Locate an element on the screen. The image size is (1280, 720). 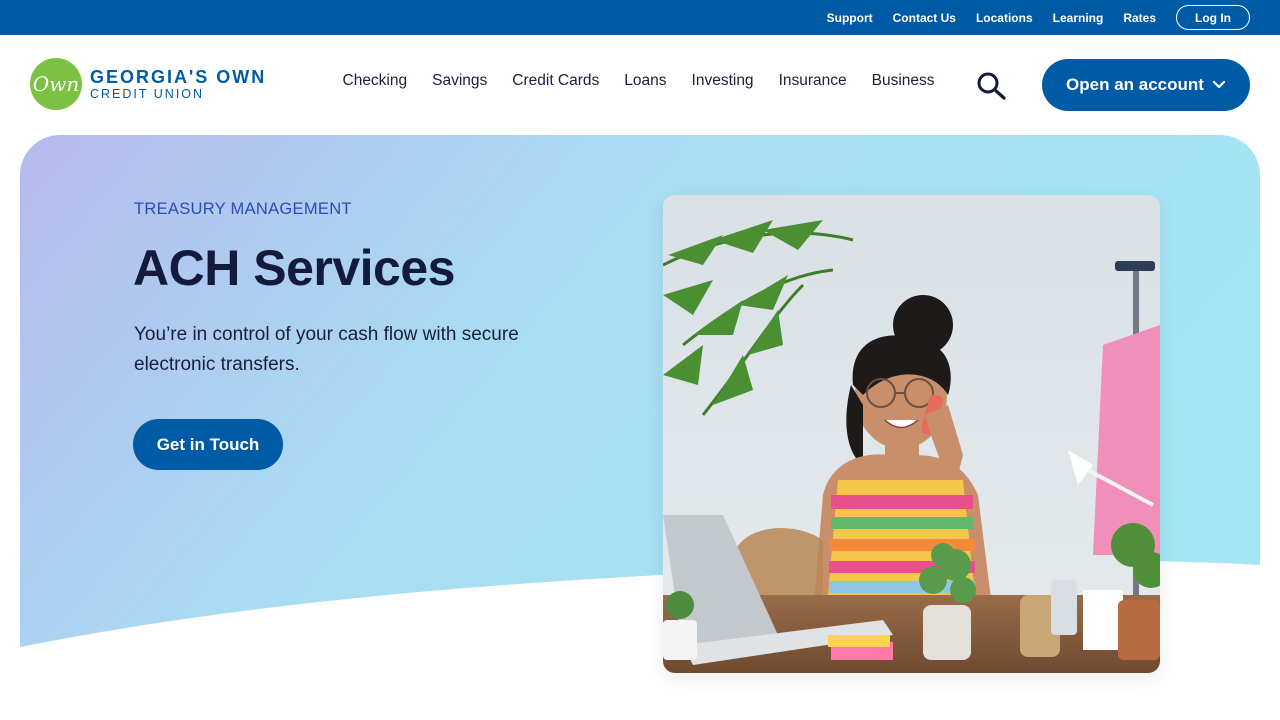
chevron-down-icon is located at coordinates (1219, 85).